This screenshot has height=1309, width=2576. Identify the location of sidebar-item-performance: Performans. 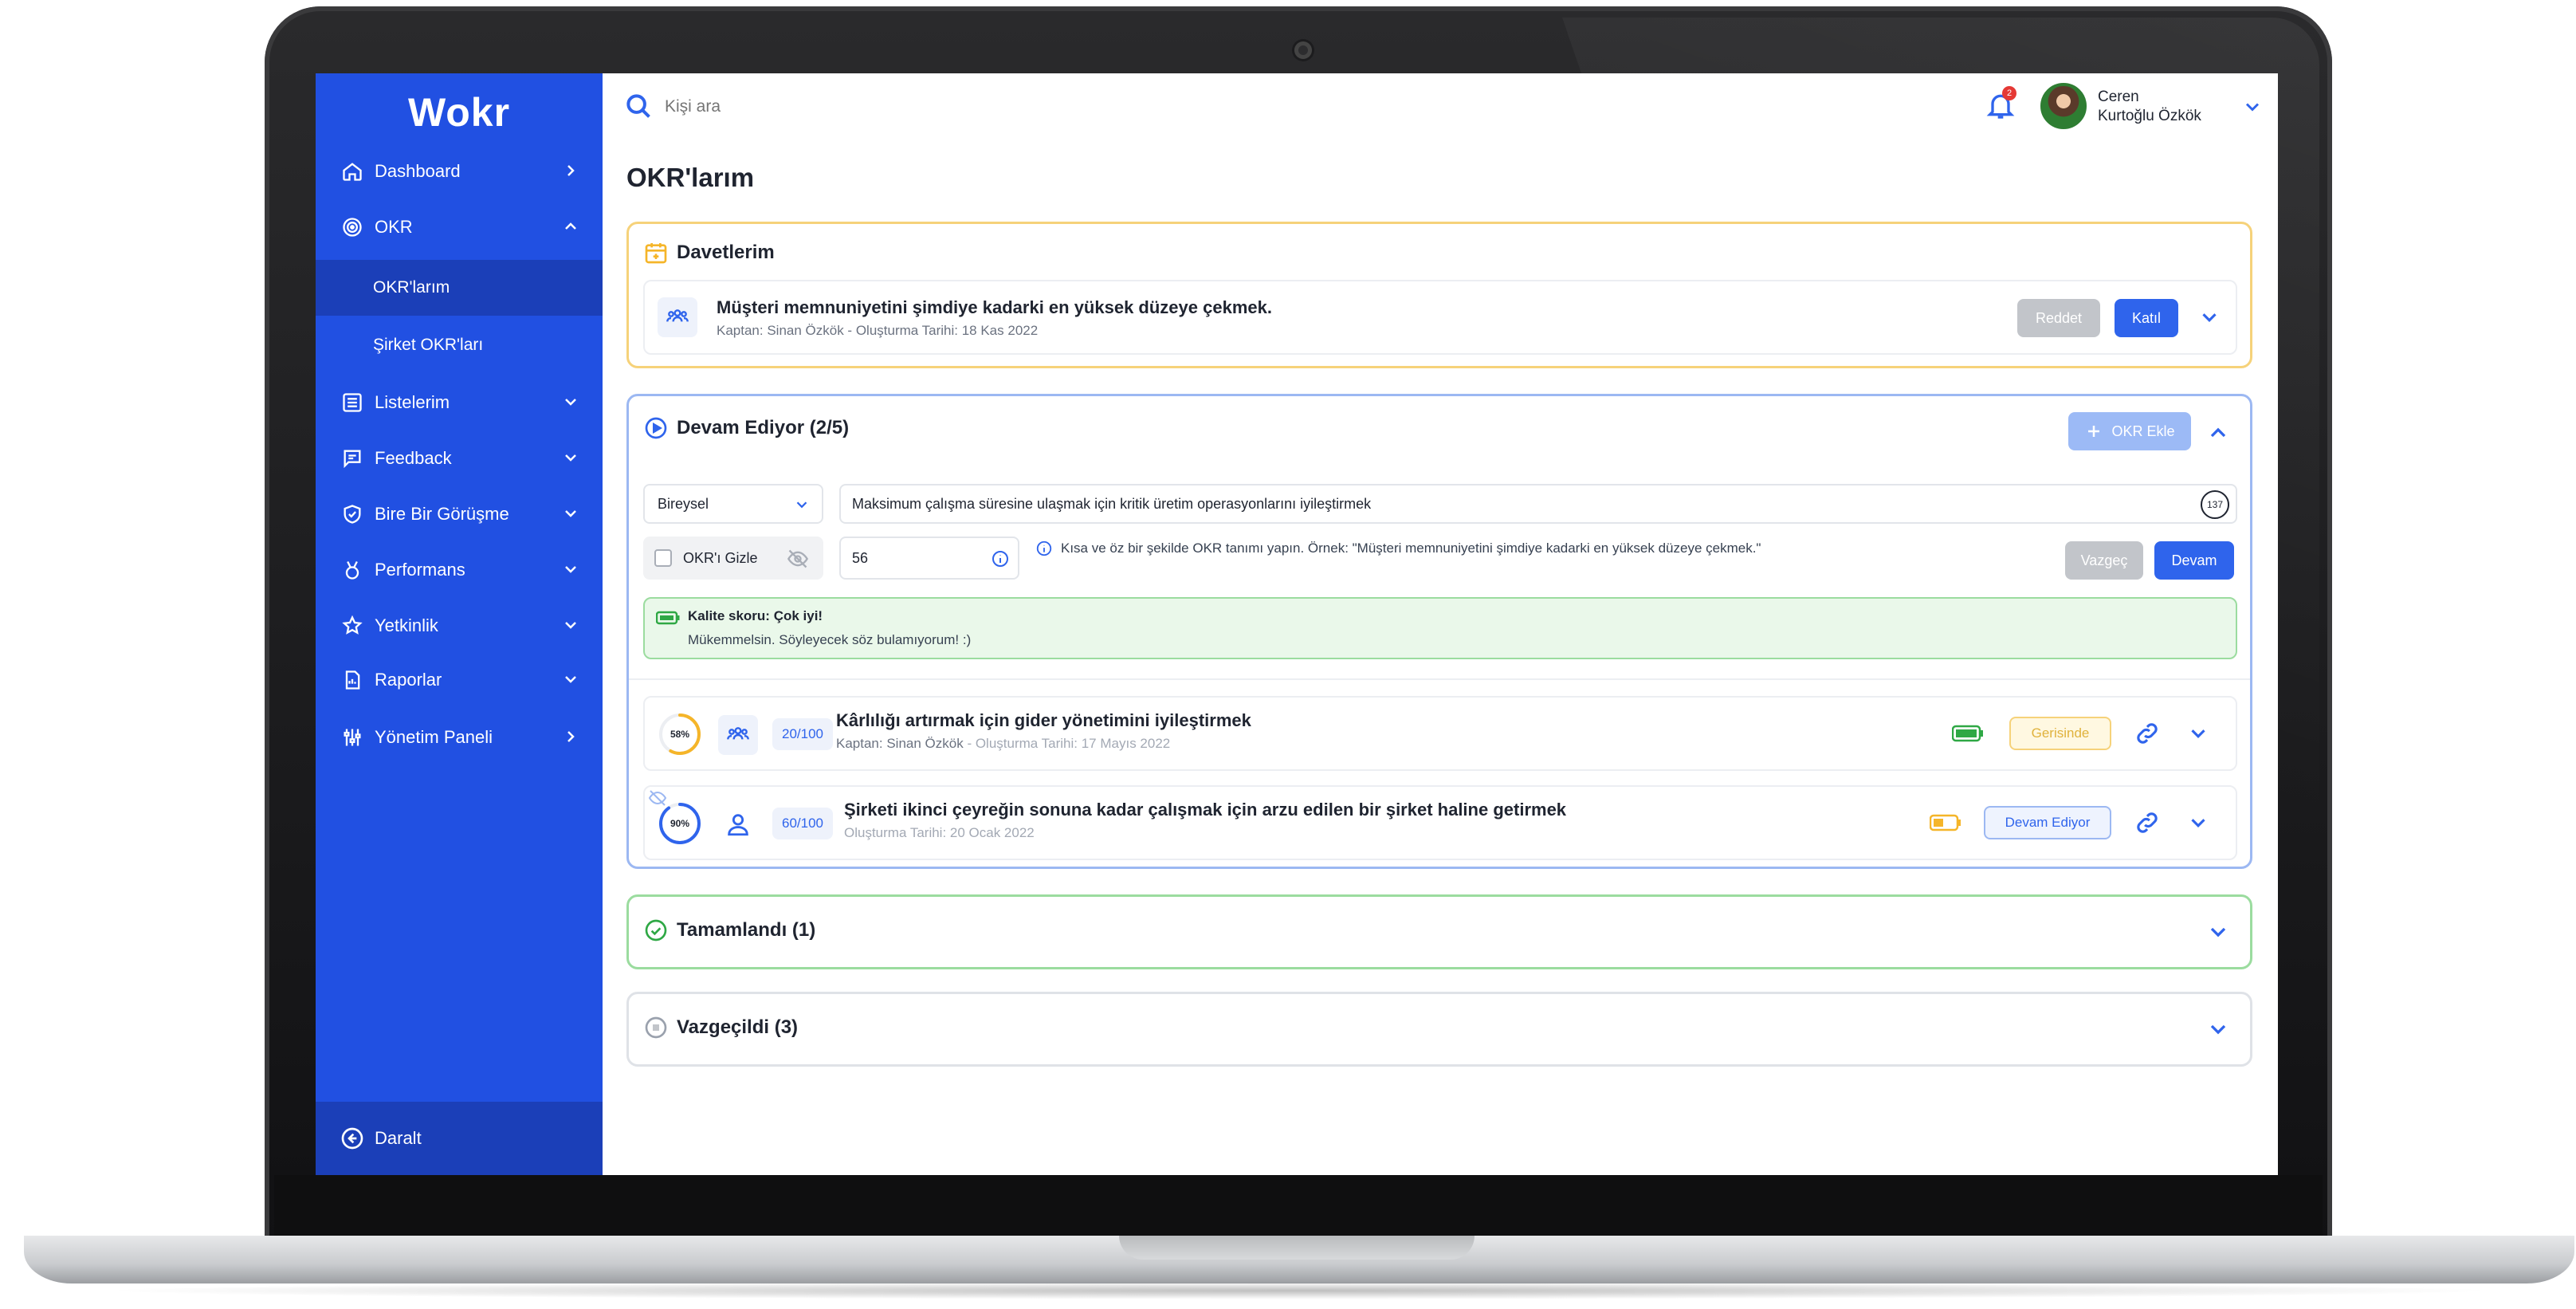
(460, 570).